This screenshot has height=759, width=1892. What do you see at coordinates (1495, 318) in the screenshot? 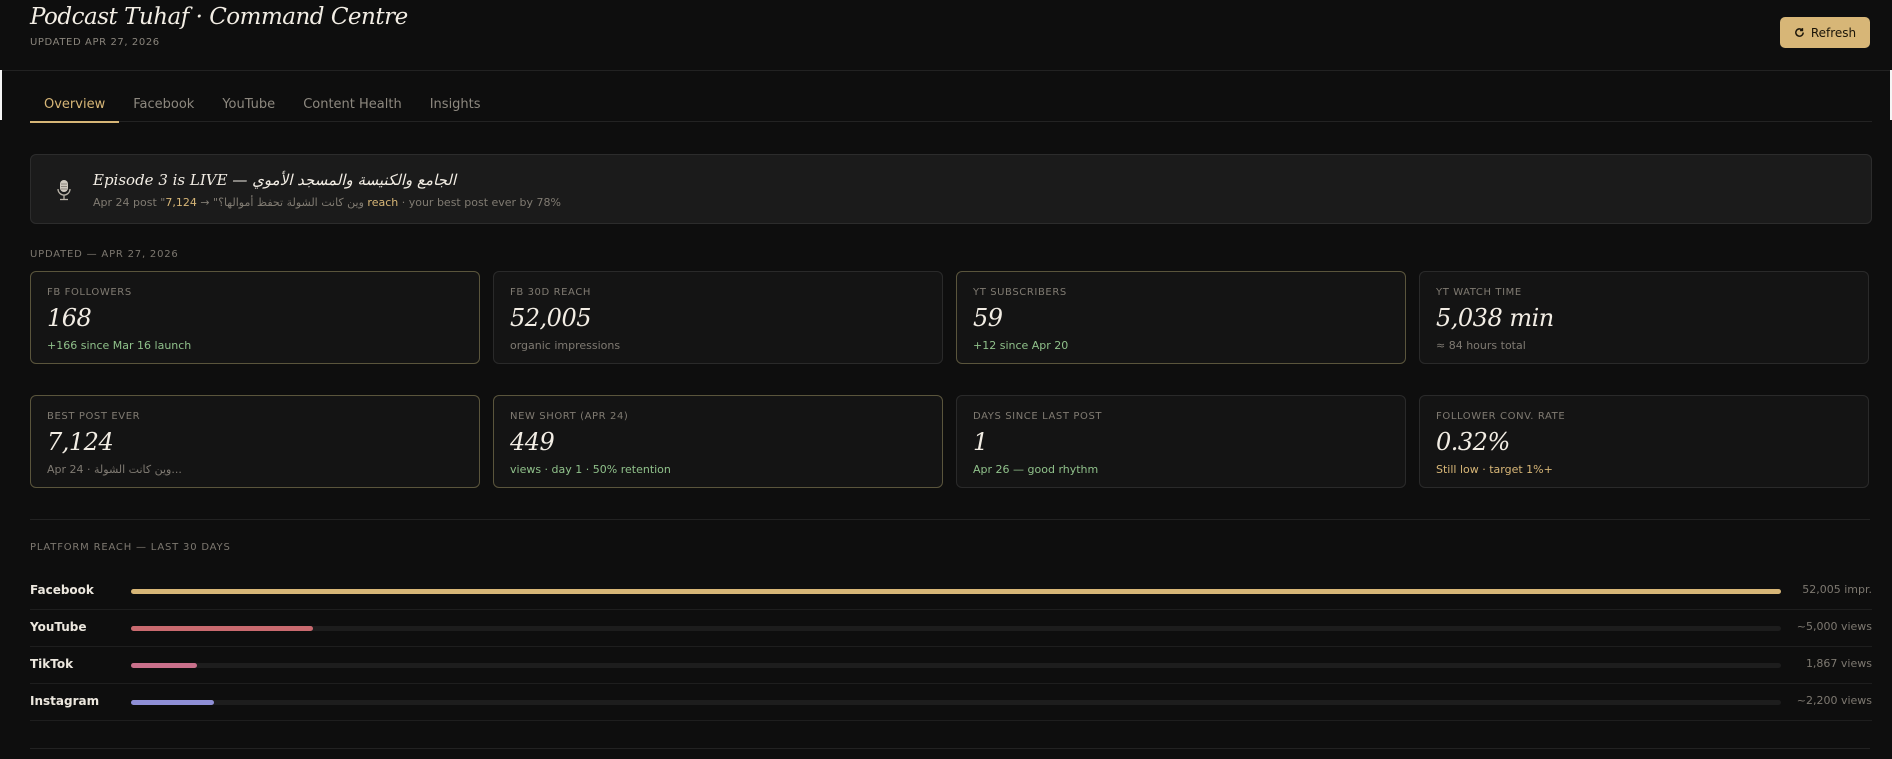
I see `stat-value: 5,038 min` at bounding box center [1495, 318].